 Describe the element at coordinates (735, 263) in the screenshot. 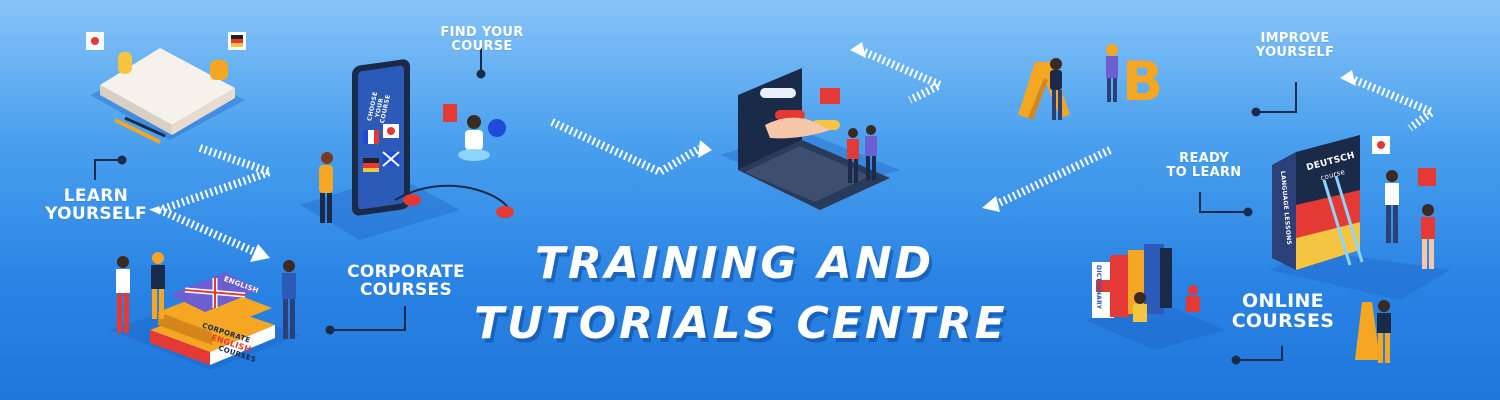

I see `headline-line-1: TRAINING AND` at that location.